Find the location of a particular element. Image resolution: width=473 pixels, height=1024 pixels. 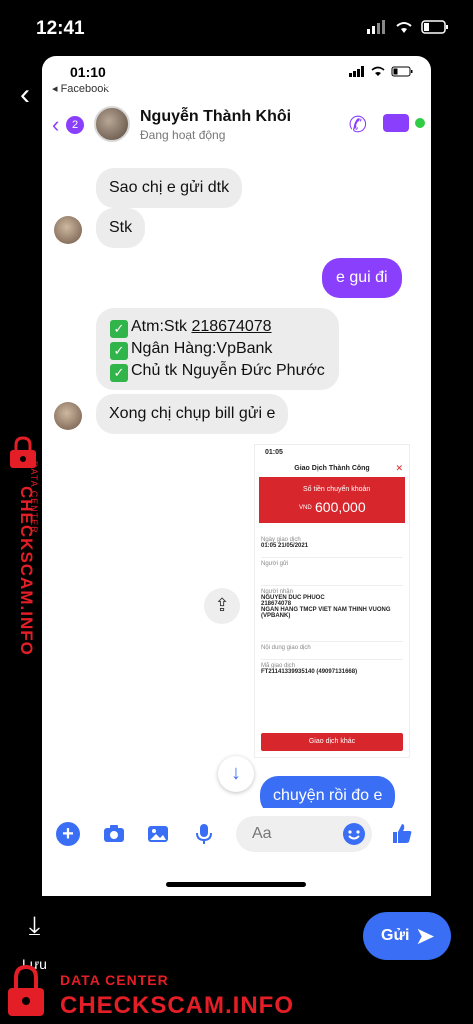

receipt-title: Giao Dịch Thành Công is located at coordinates (332, 468).